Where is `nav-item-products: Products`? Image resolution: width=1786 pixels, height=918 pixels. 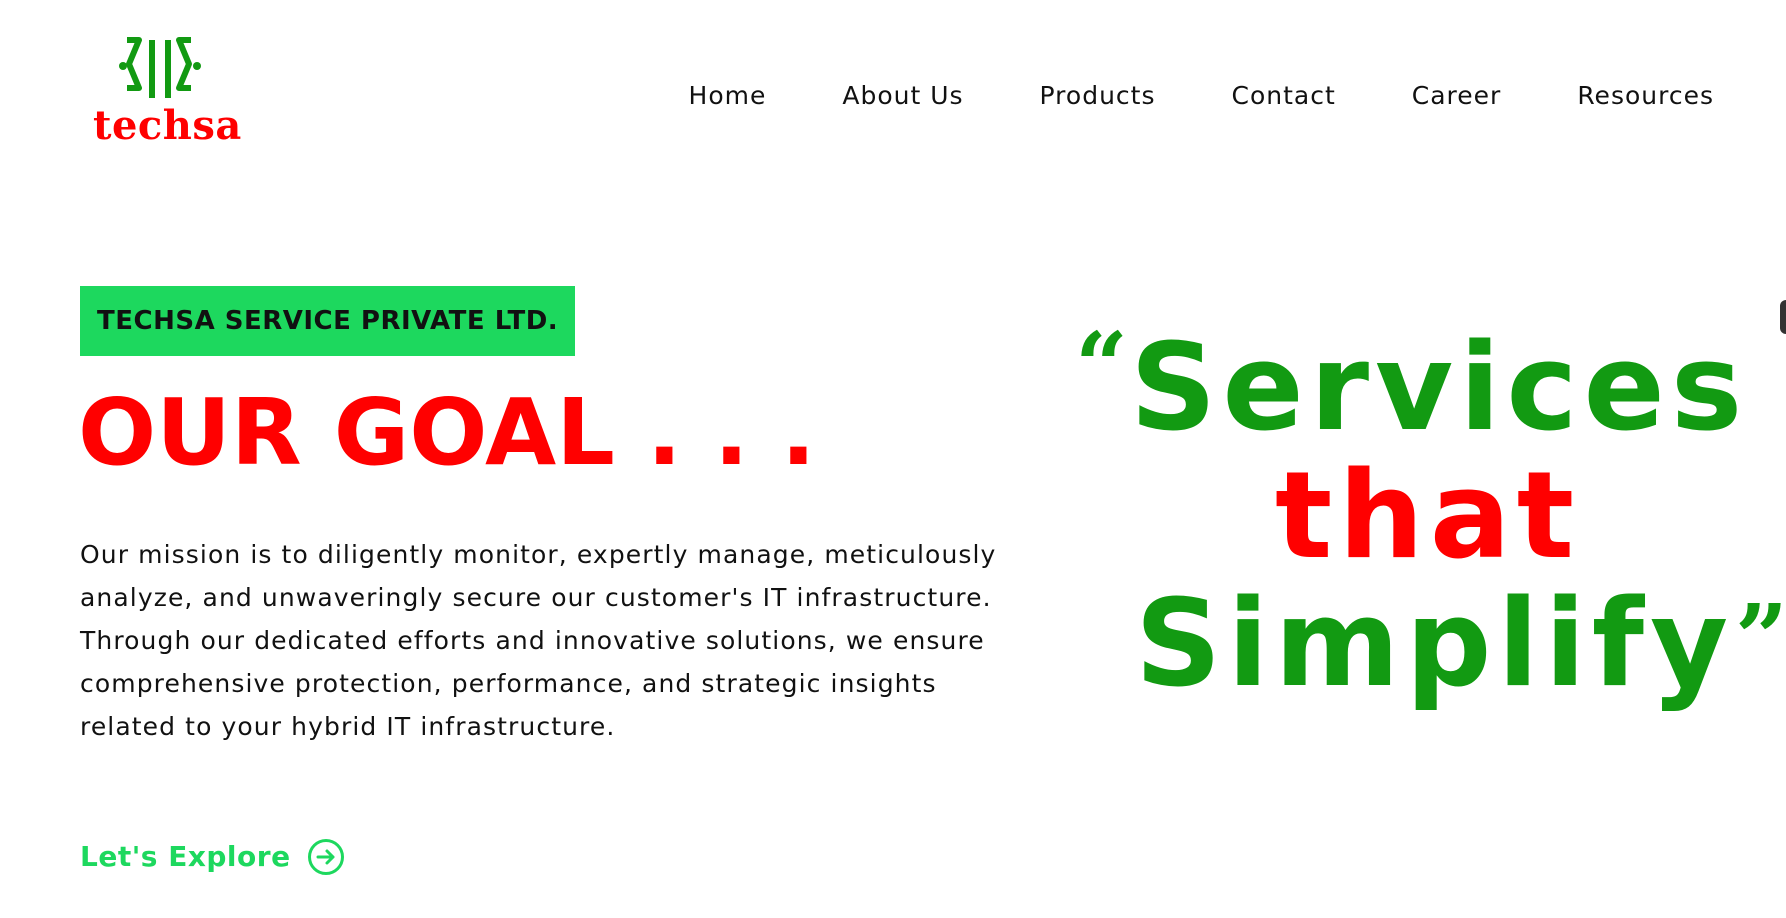
nav-item-products: Products is located at coordinates (1098, 96).